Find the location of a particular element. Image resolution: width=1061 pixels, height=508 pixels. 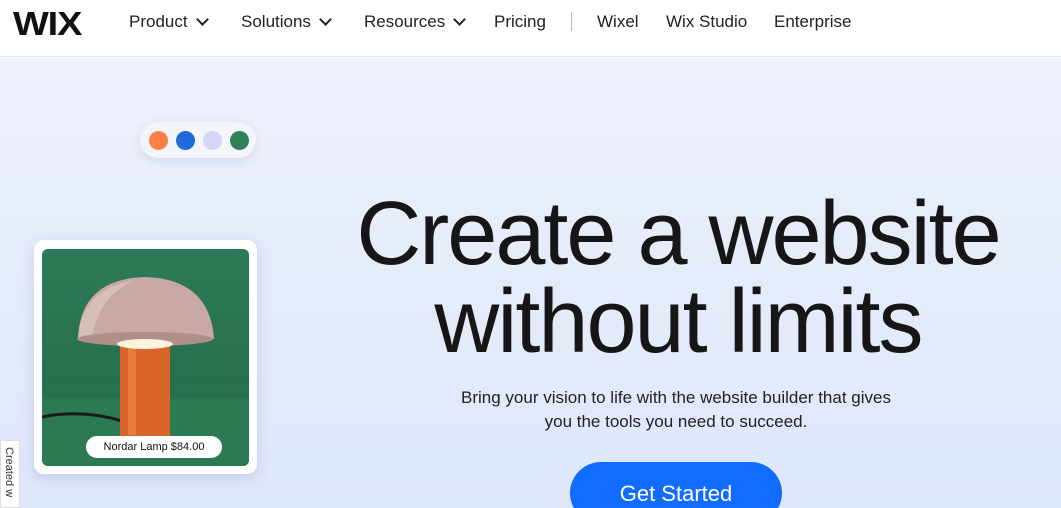

created-with-text: Created w is located at coordinates (9, 472).